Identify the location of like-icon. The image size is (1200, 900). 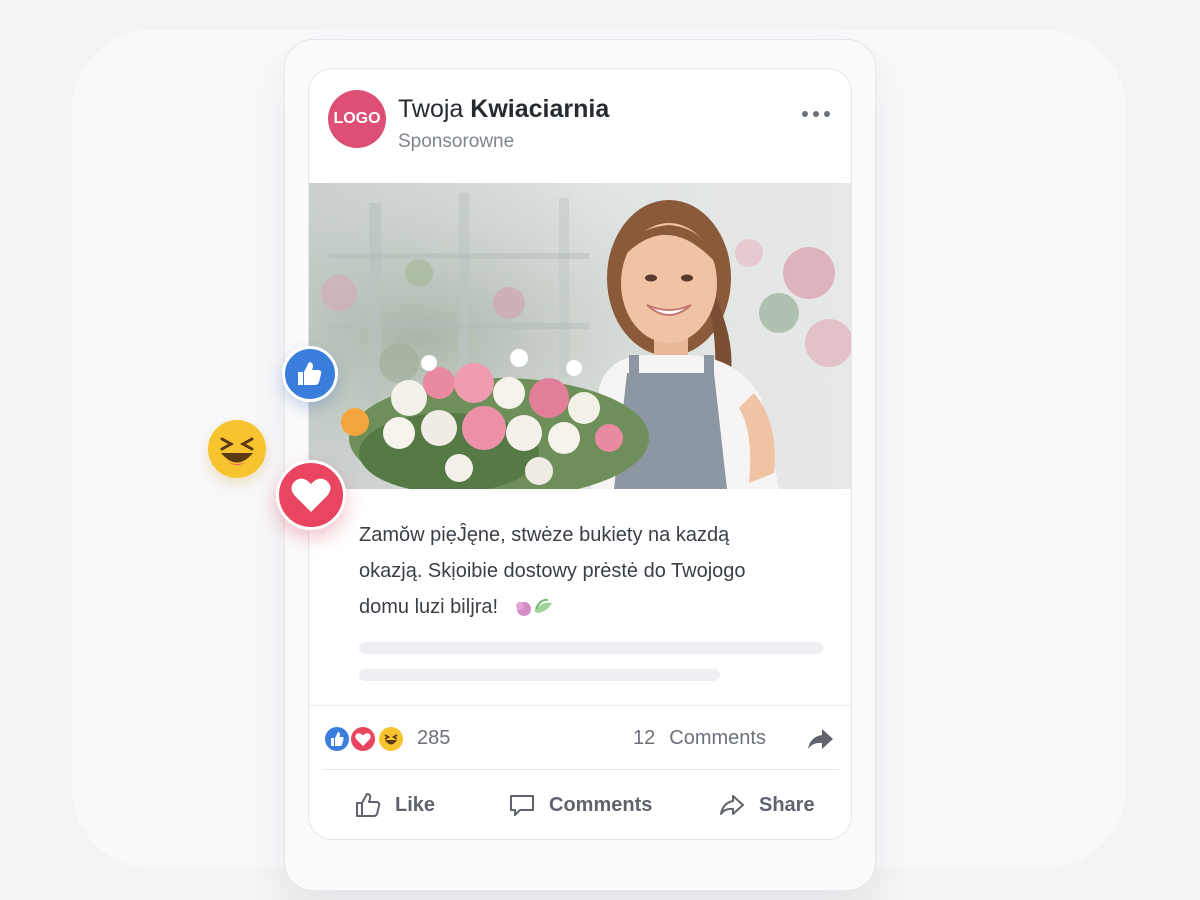
(337, 739).